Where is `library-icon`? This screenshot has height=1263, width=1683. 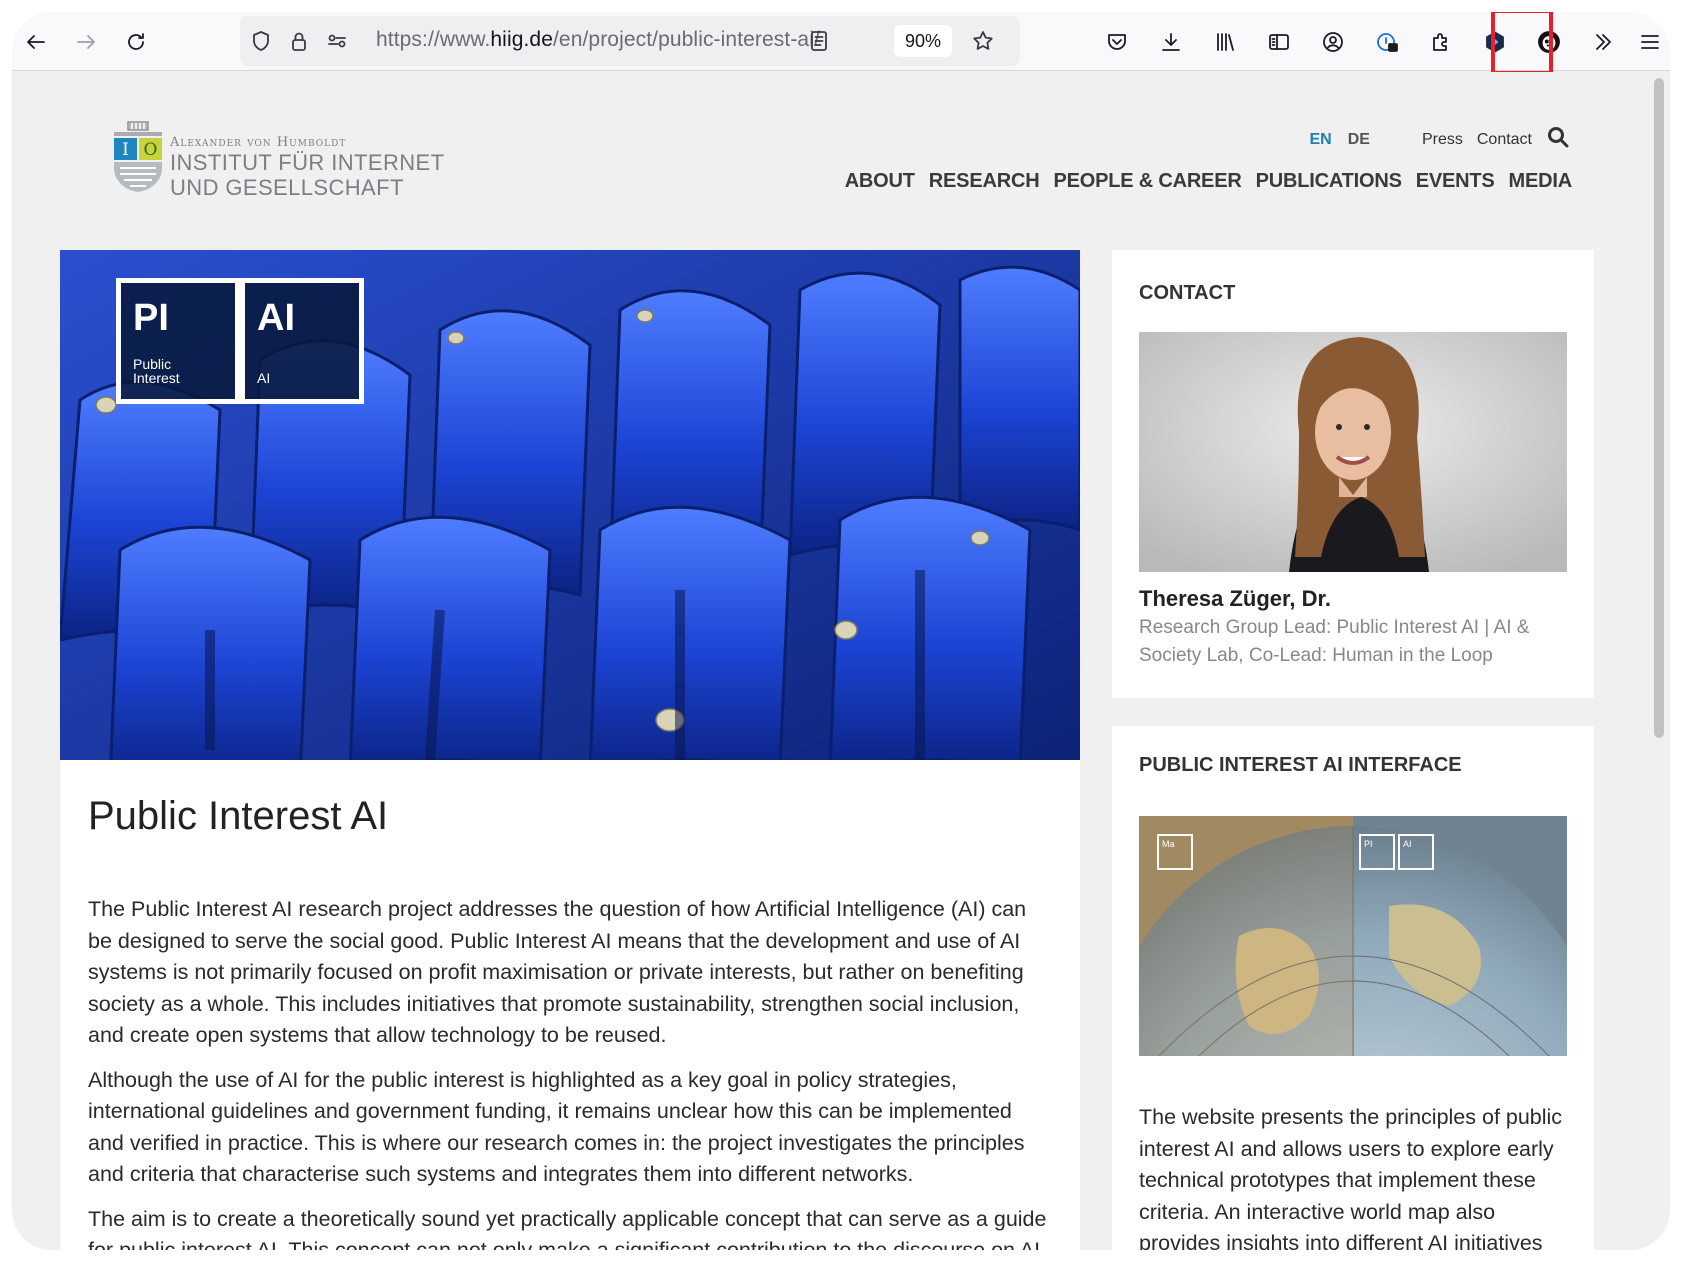
library-icon is located at coordinates (1225, 42).